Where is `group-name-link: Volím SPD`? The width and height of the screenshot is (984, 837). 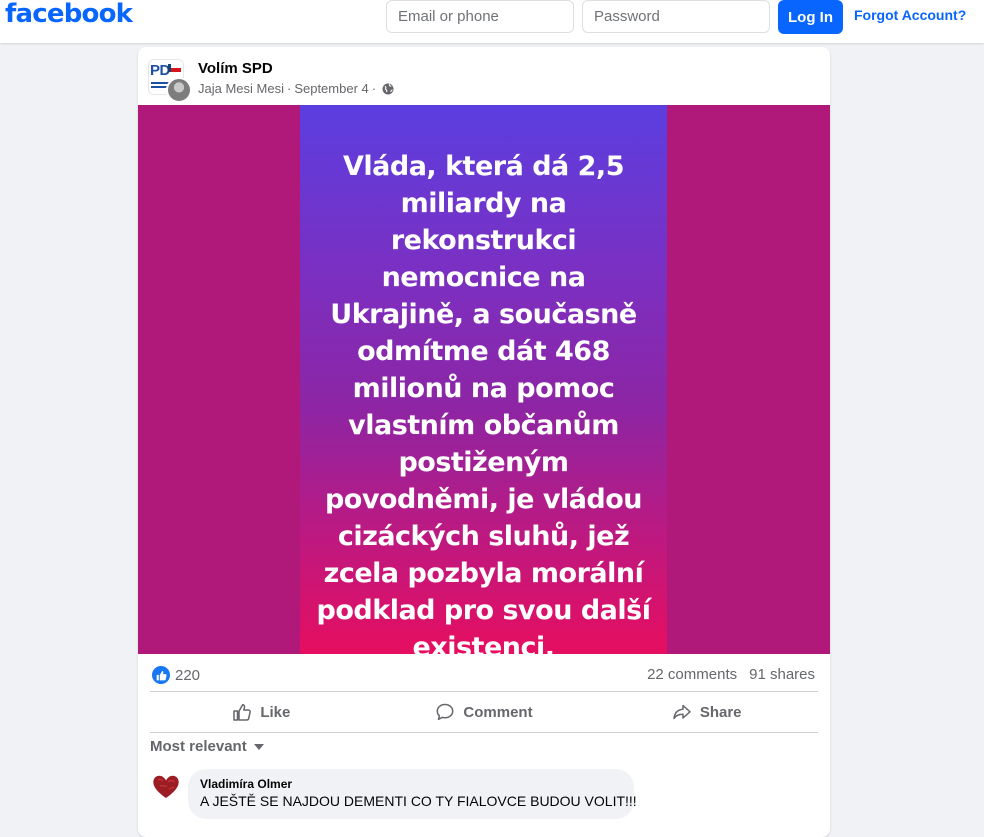 group-name-link: Volím SPD is located at coordinates (235, 68).